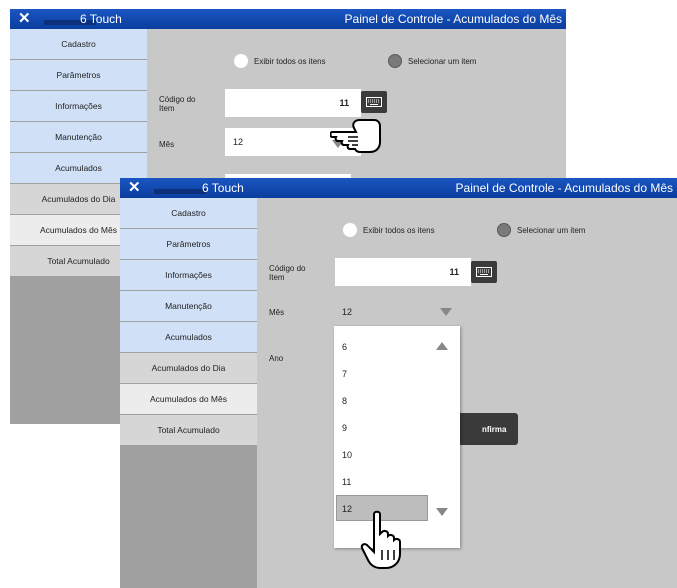 The image size is (677, 588). Describe the element at coordinates (188, 368) in the screenshot. I see `sidebar-item-acumulados-dia: Acumulados do Dia` at that location.